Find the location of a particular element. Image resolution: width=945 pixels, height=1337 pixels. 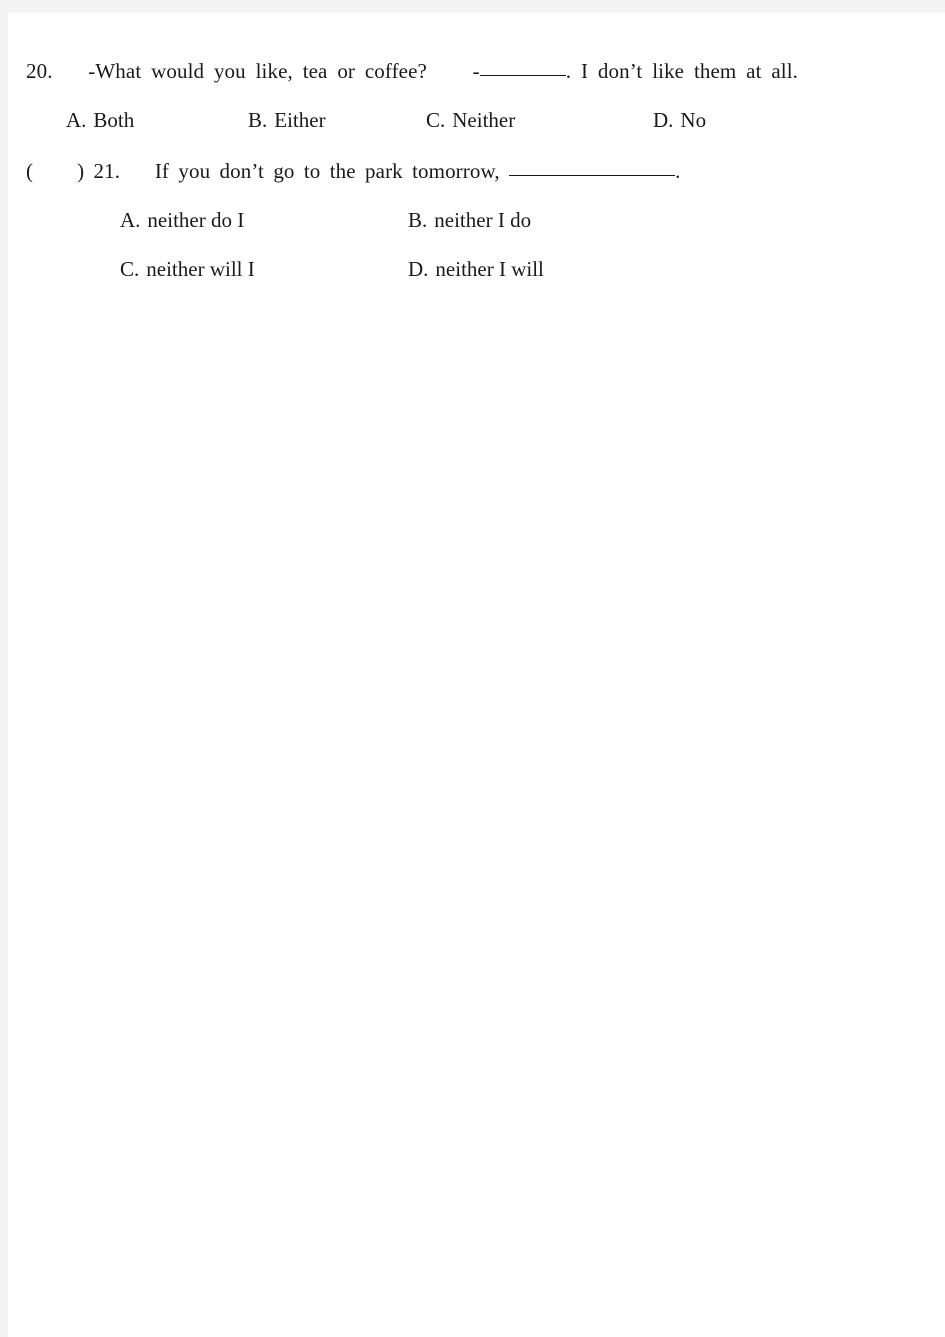

question-20-option-d-label: No is located at coordinates (693, 120).